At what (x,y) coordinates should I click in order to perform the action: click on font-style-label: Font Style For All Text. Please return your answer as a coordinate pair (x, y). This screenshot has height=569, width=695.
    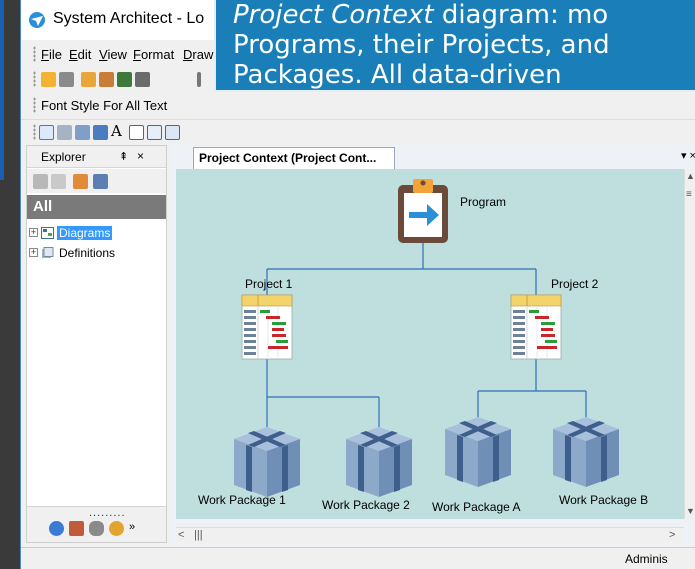
    Looking at the image, I should click on (104, 105).